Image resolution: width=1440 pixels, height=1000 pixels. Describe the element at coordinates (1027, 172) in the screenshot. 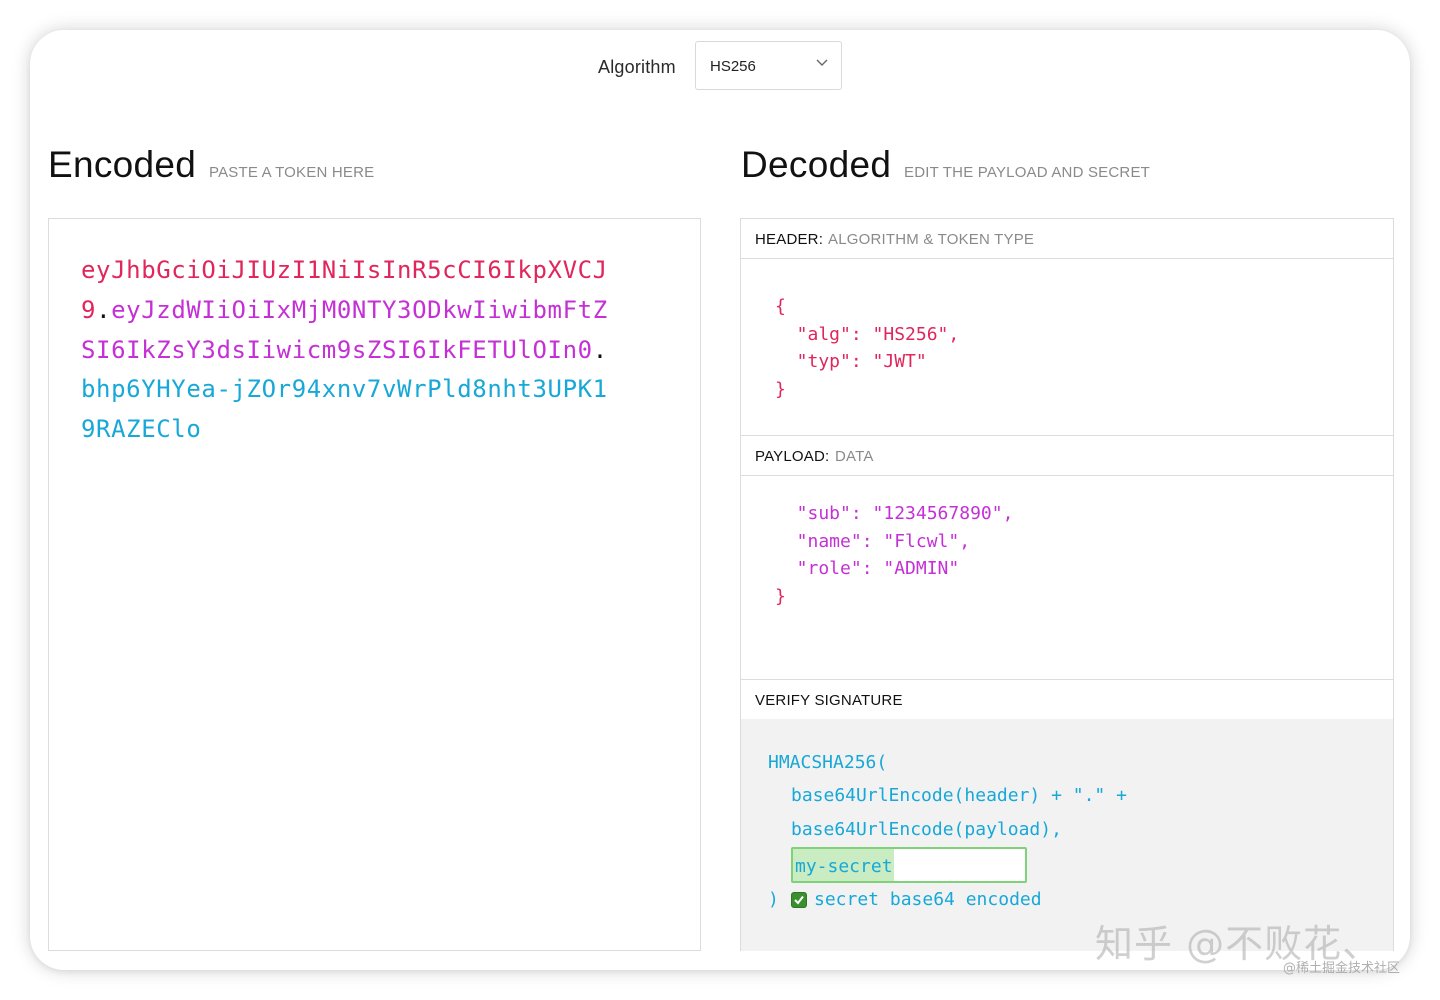

I see `decoded-subtitle: EDIT THE PAYLOAD AND SECRET` at that location.